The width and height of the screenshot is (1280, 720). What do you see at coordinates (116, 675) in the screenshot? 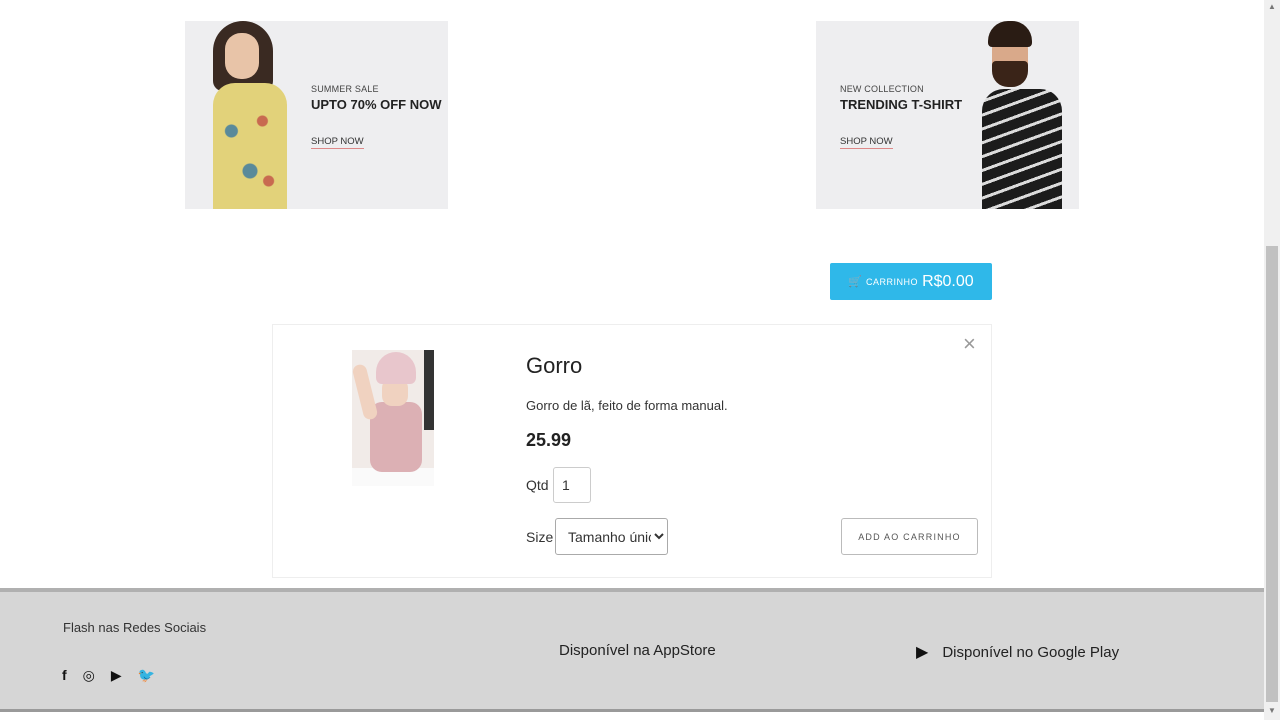
I see `youtube-icon: ▶` at bounding box center [116, 675].